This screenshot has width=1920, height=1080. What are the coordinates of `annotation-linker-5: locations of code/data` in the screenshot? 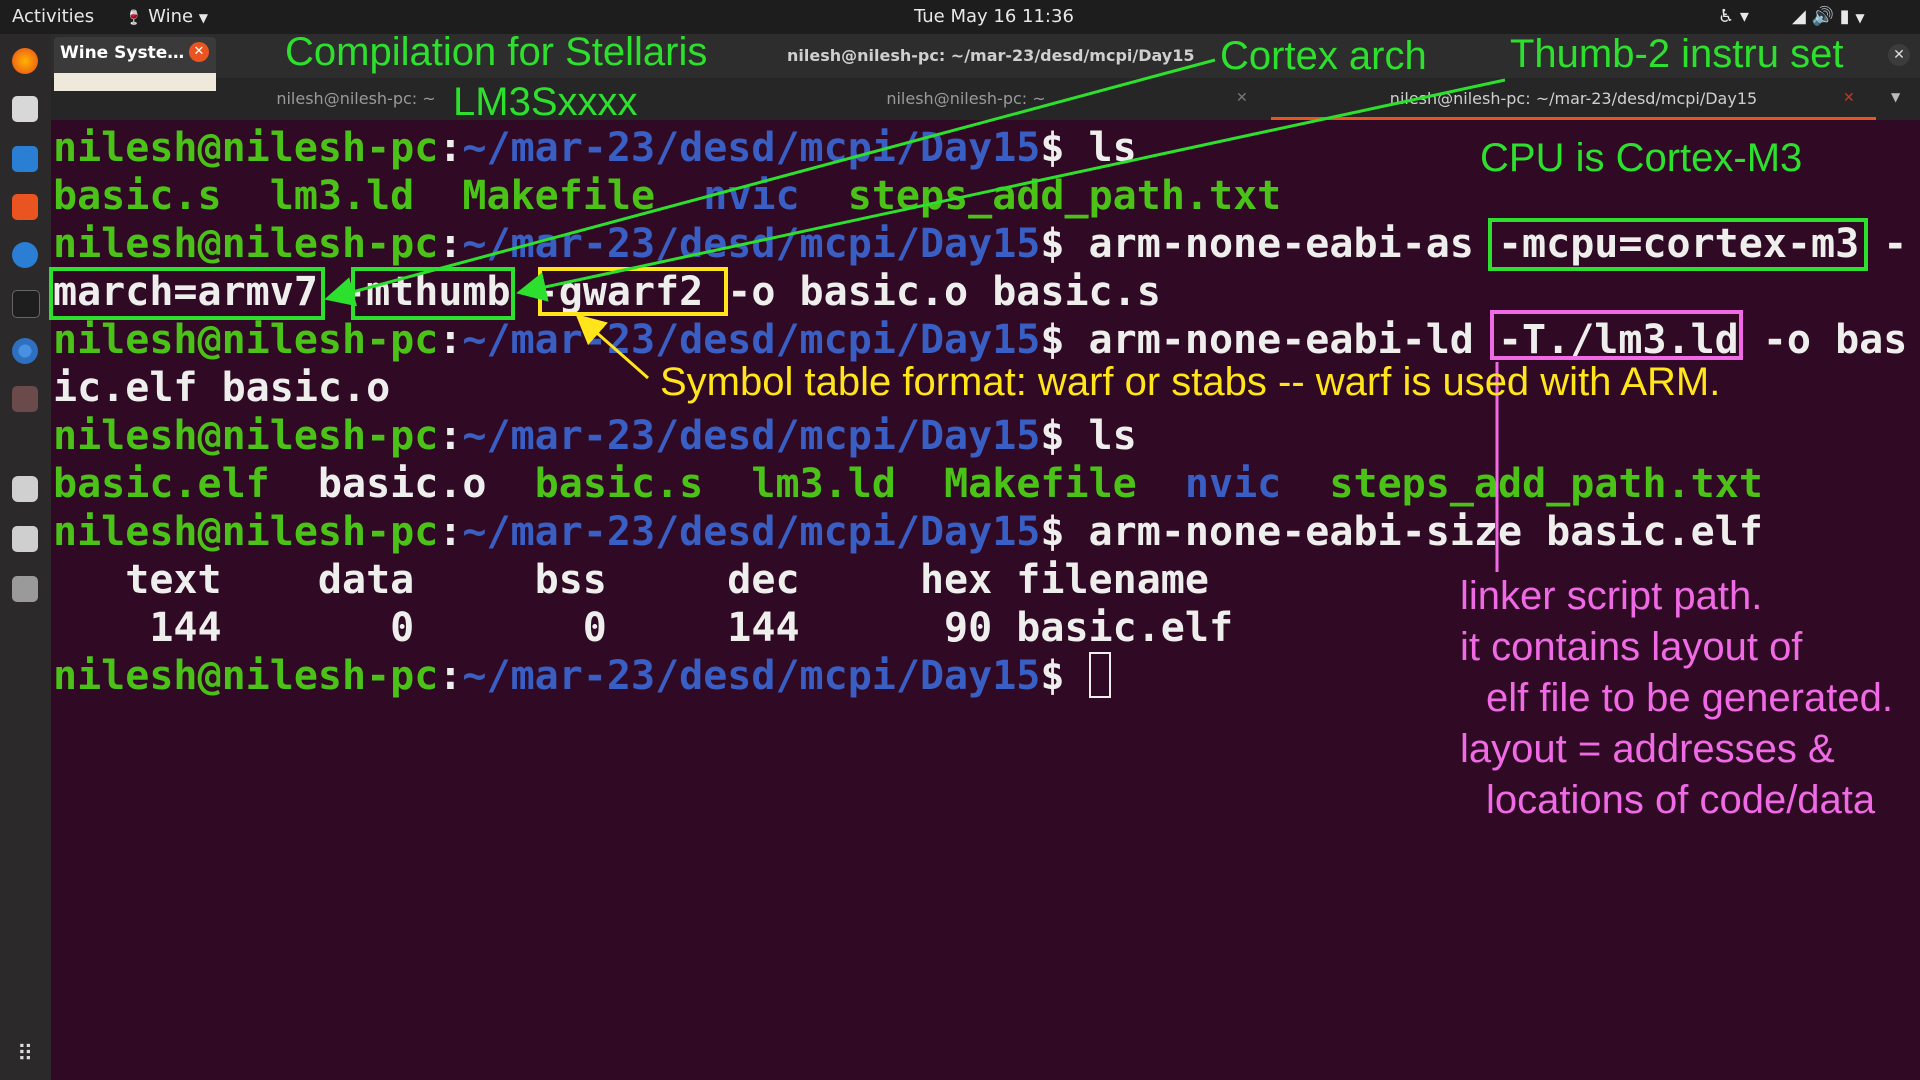 It's located at (1681, 800).